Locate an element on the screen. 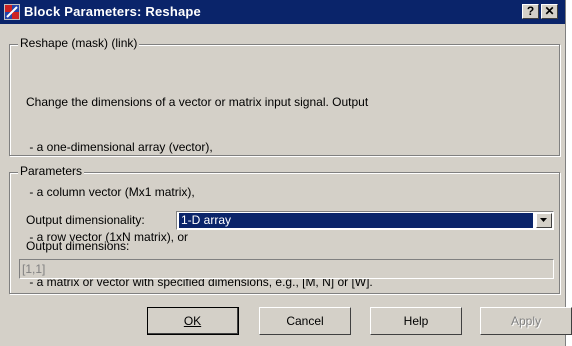 This screenshot has height=346, width=572. apply-button-label: Apply is located at coordinates (526, 321).